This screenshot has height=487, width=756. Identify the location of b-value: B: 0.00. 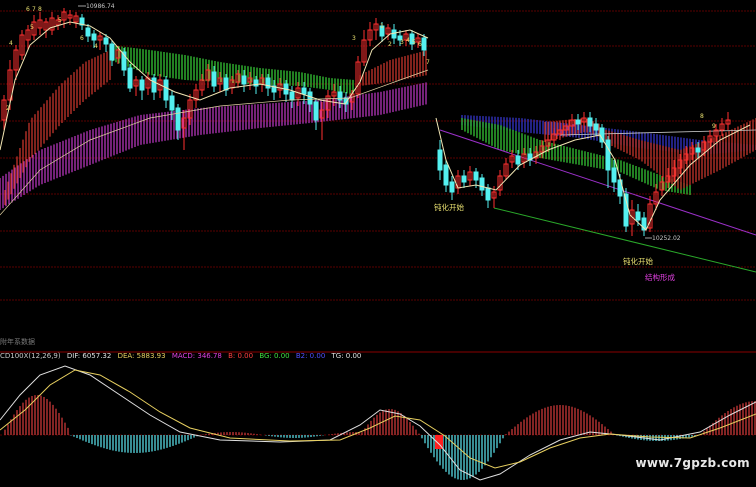
(241, 356).